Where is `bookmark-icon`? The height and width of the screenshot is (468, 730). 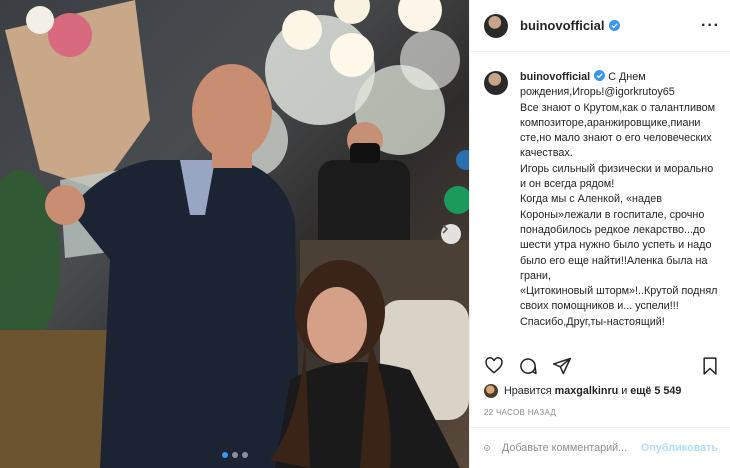 bookmark-icon is located at coordinates (710, 366).